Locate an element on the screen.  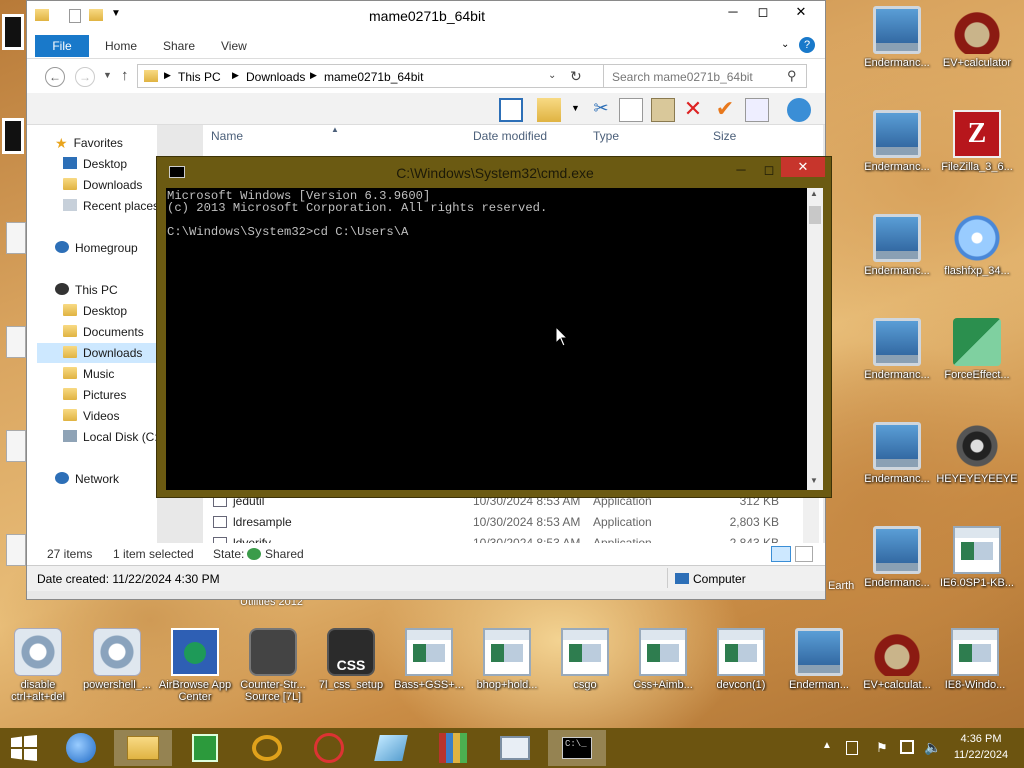
share-icon is located at coordinates (799, 110).